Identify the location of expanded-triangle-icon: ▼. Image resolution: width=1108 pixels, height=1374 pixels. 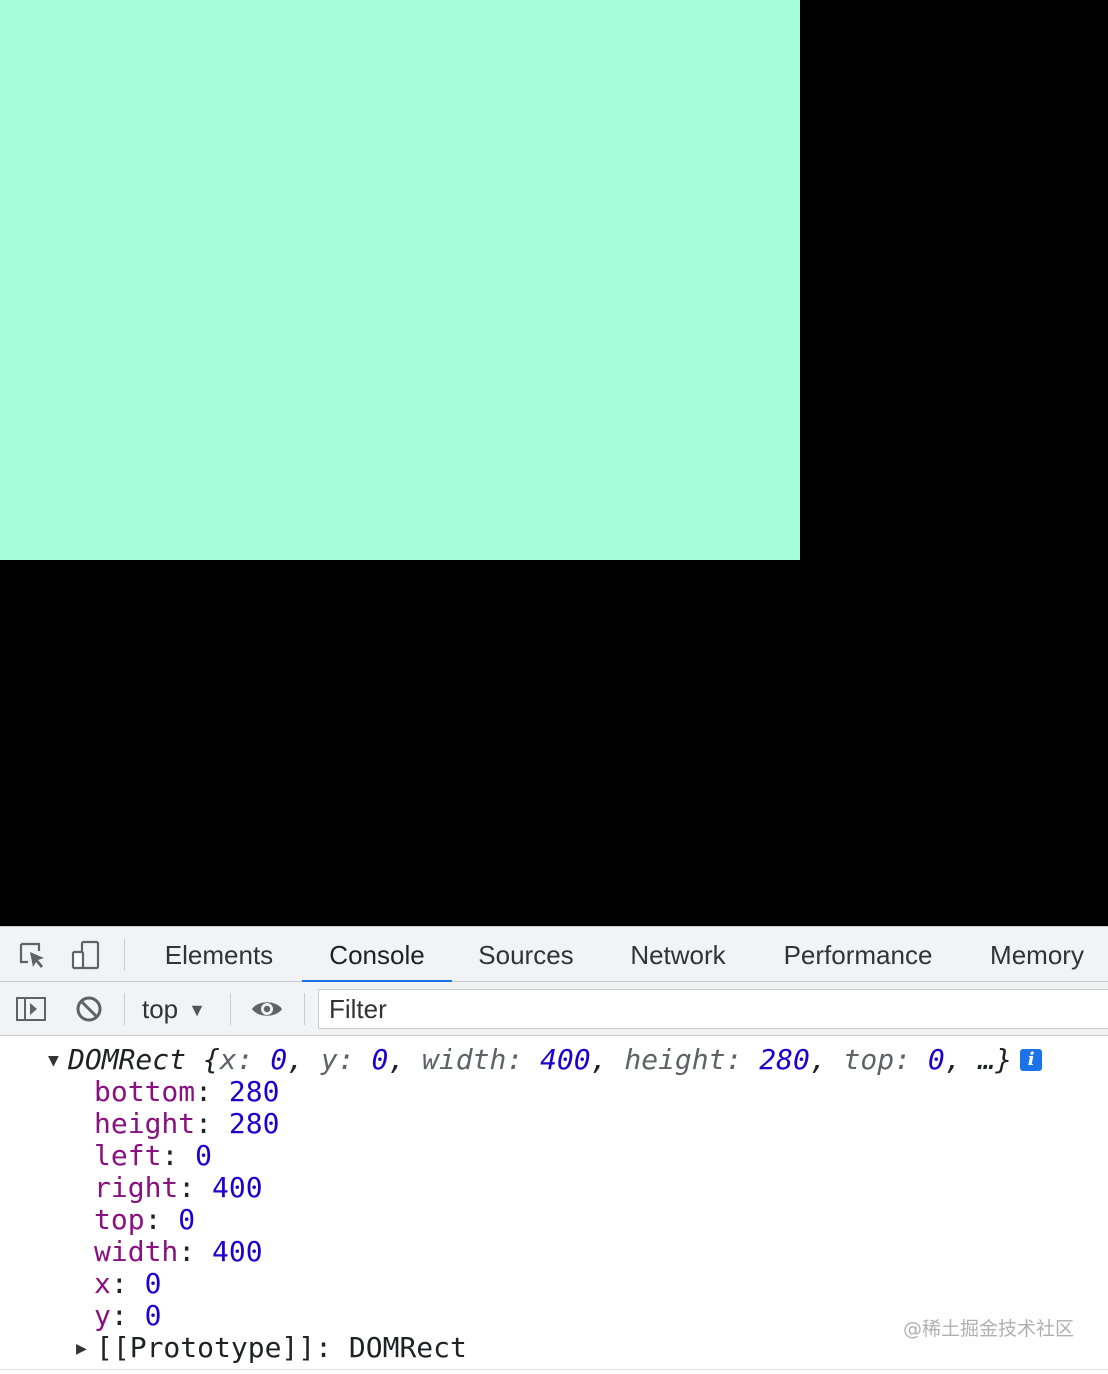
(58, 1061).